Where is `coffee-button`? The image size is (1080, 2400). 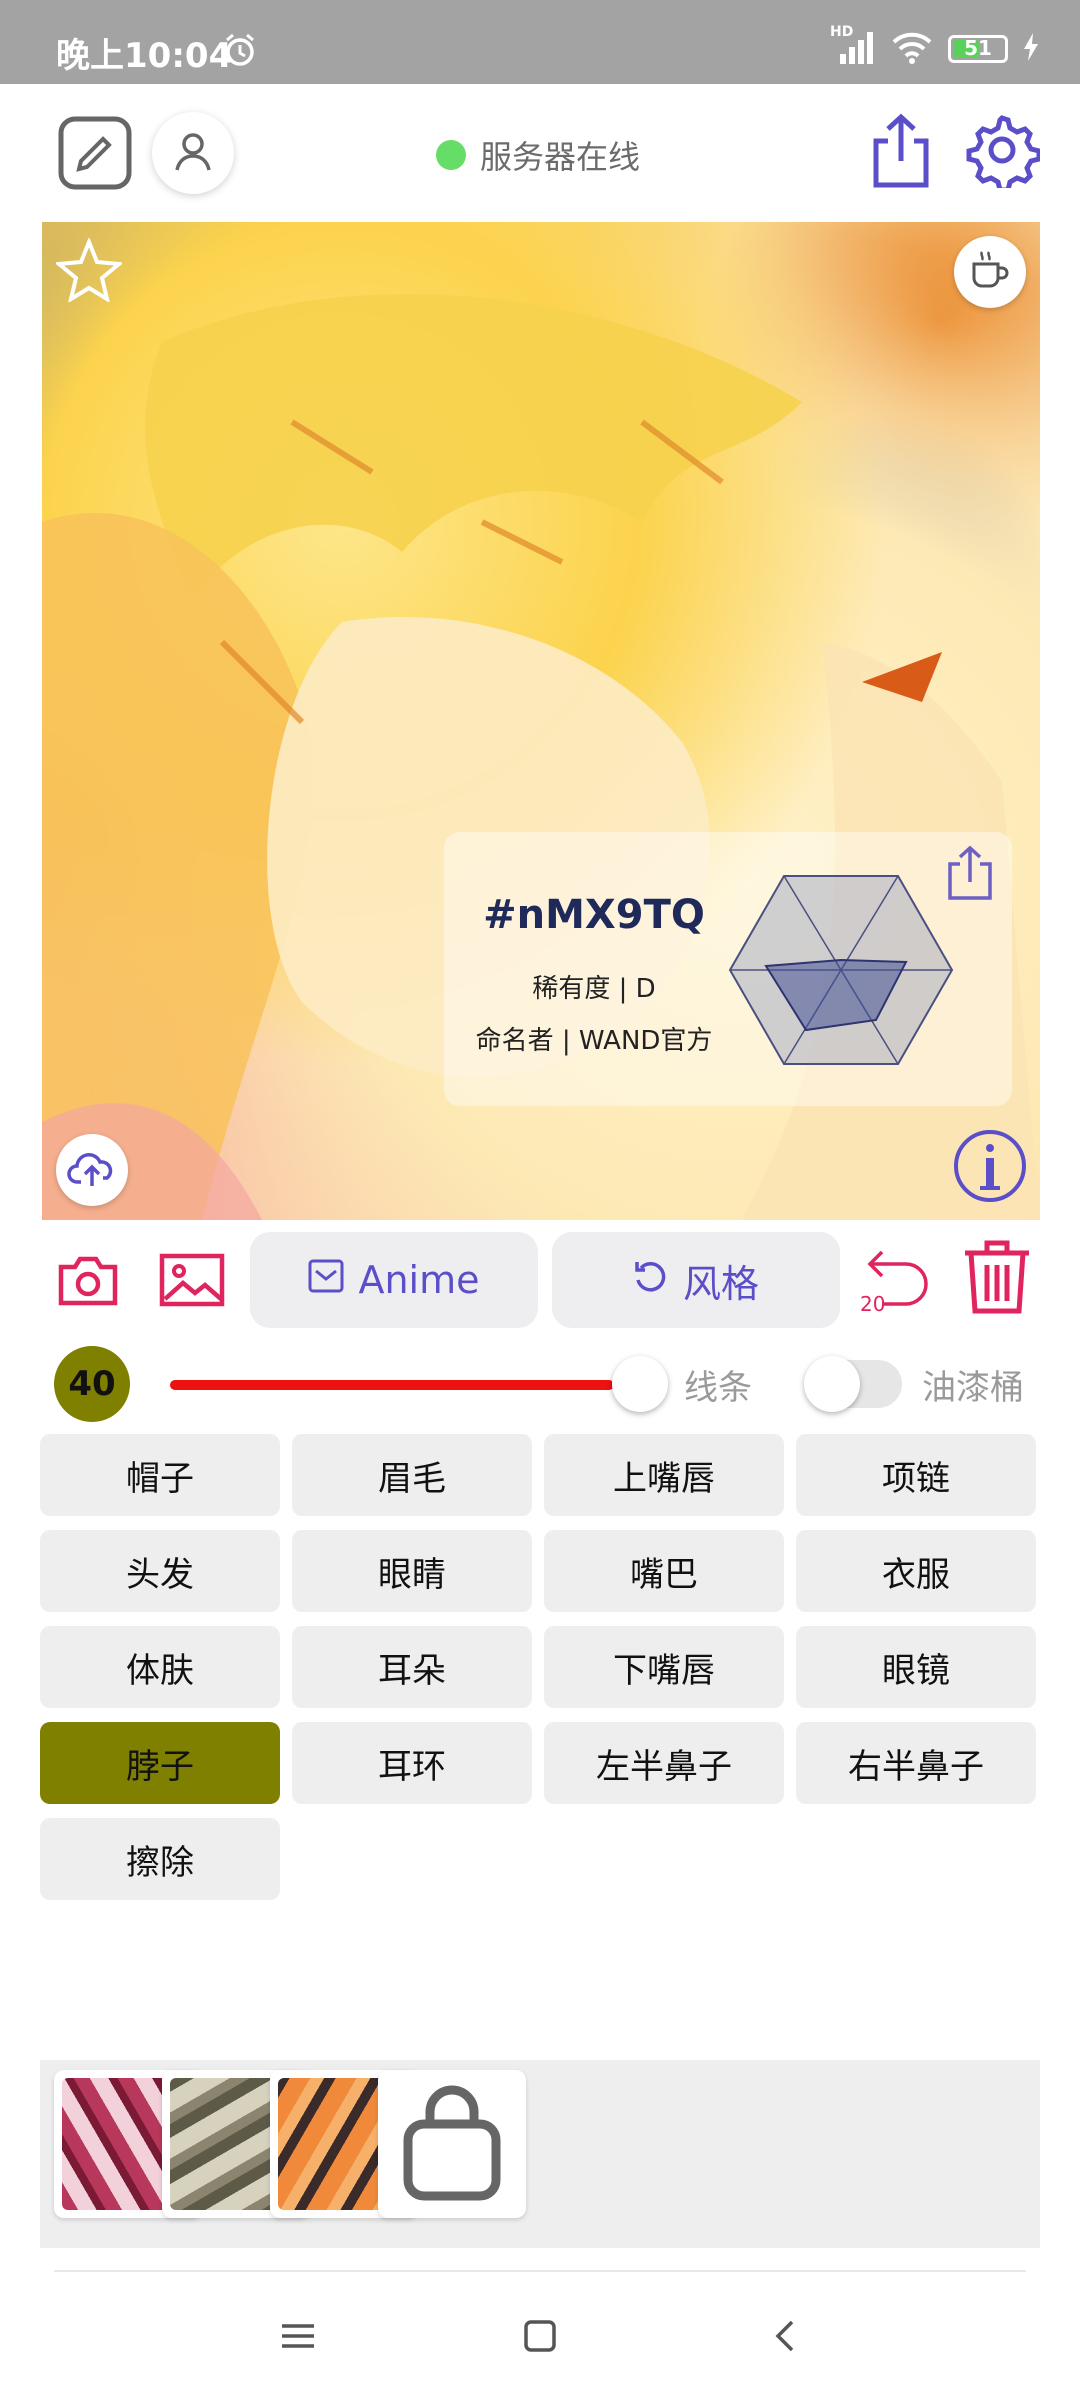
coffee-button is located at coordinates (990, 272).